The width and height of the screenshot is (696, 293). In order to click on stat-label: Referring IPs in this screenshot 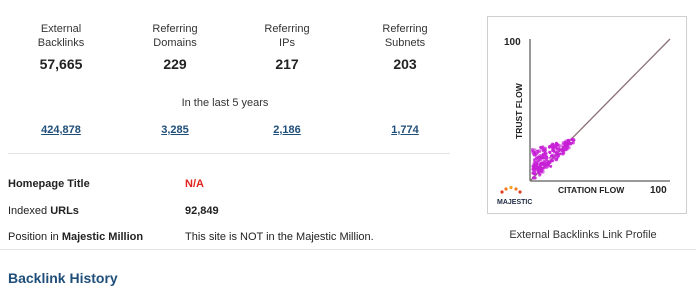, I will do `click(287, 36)`.